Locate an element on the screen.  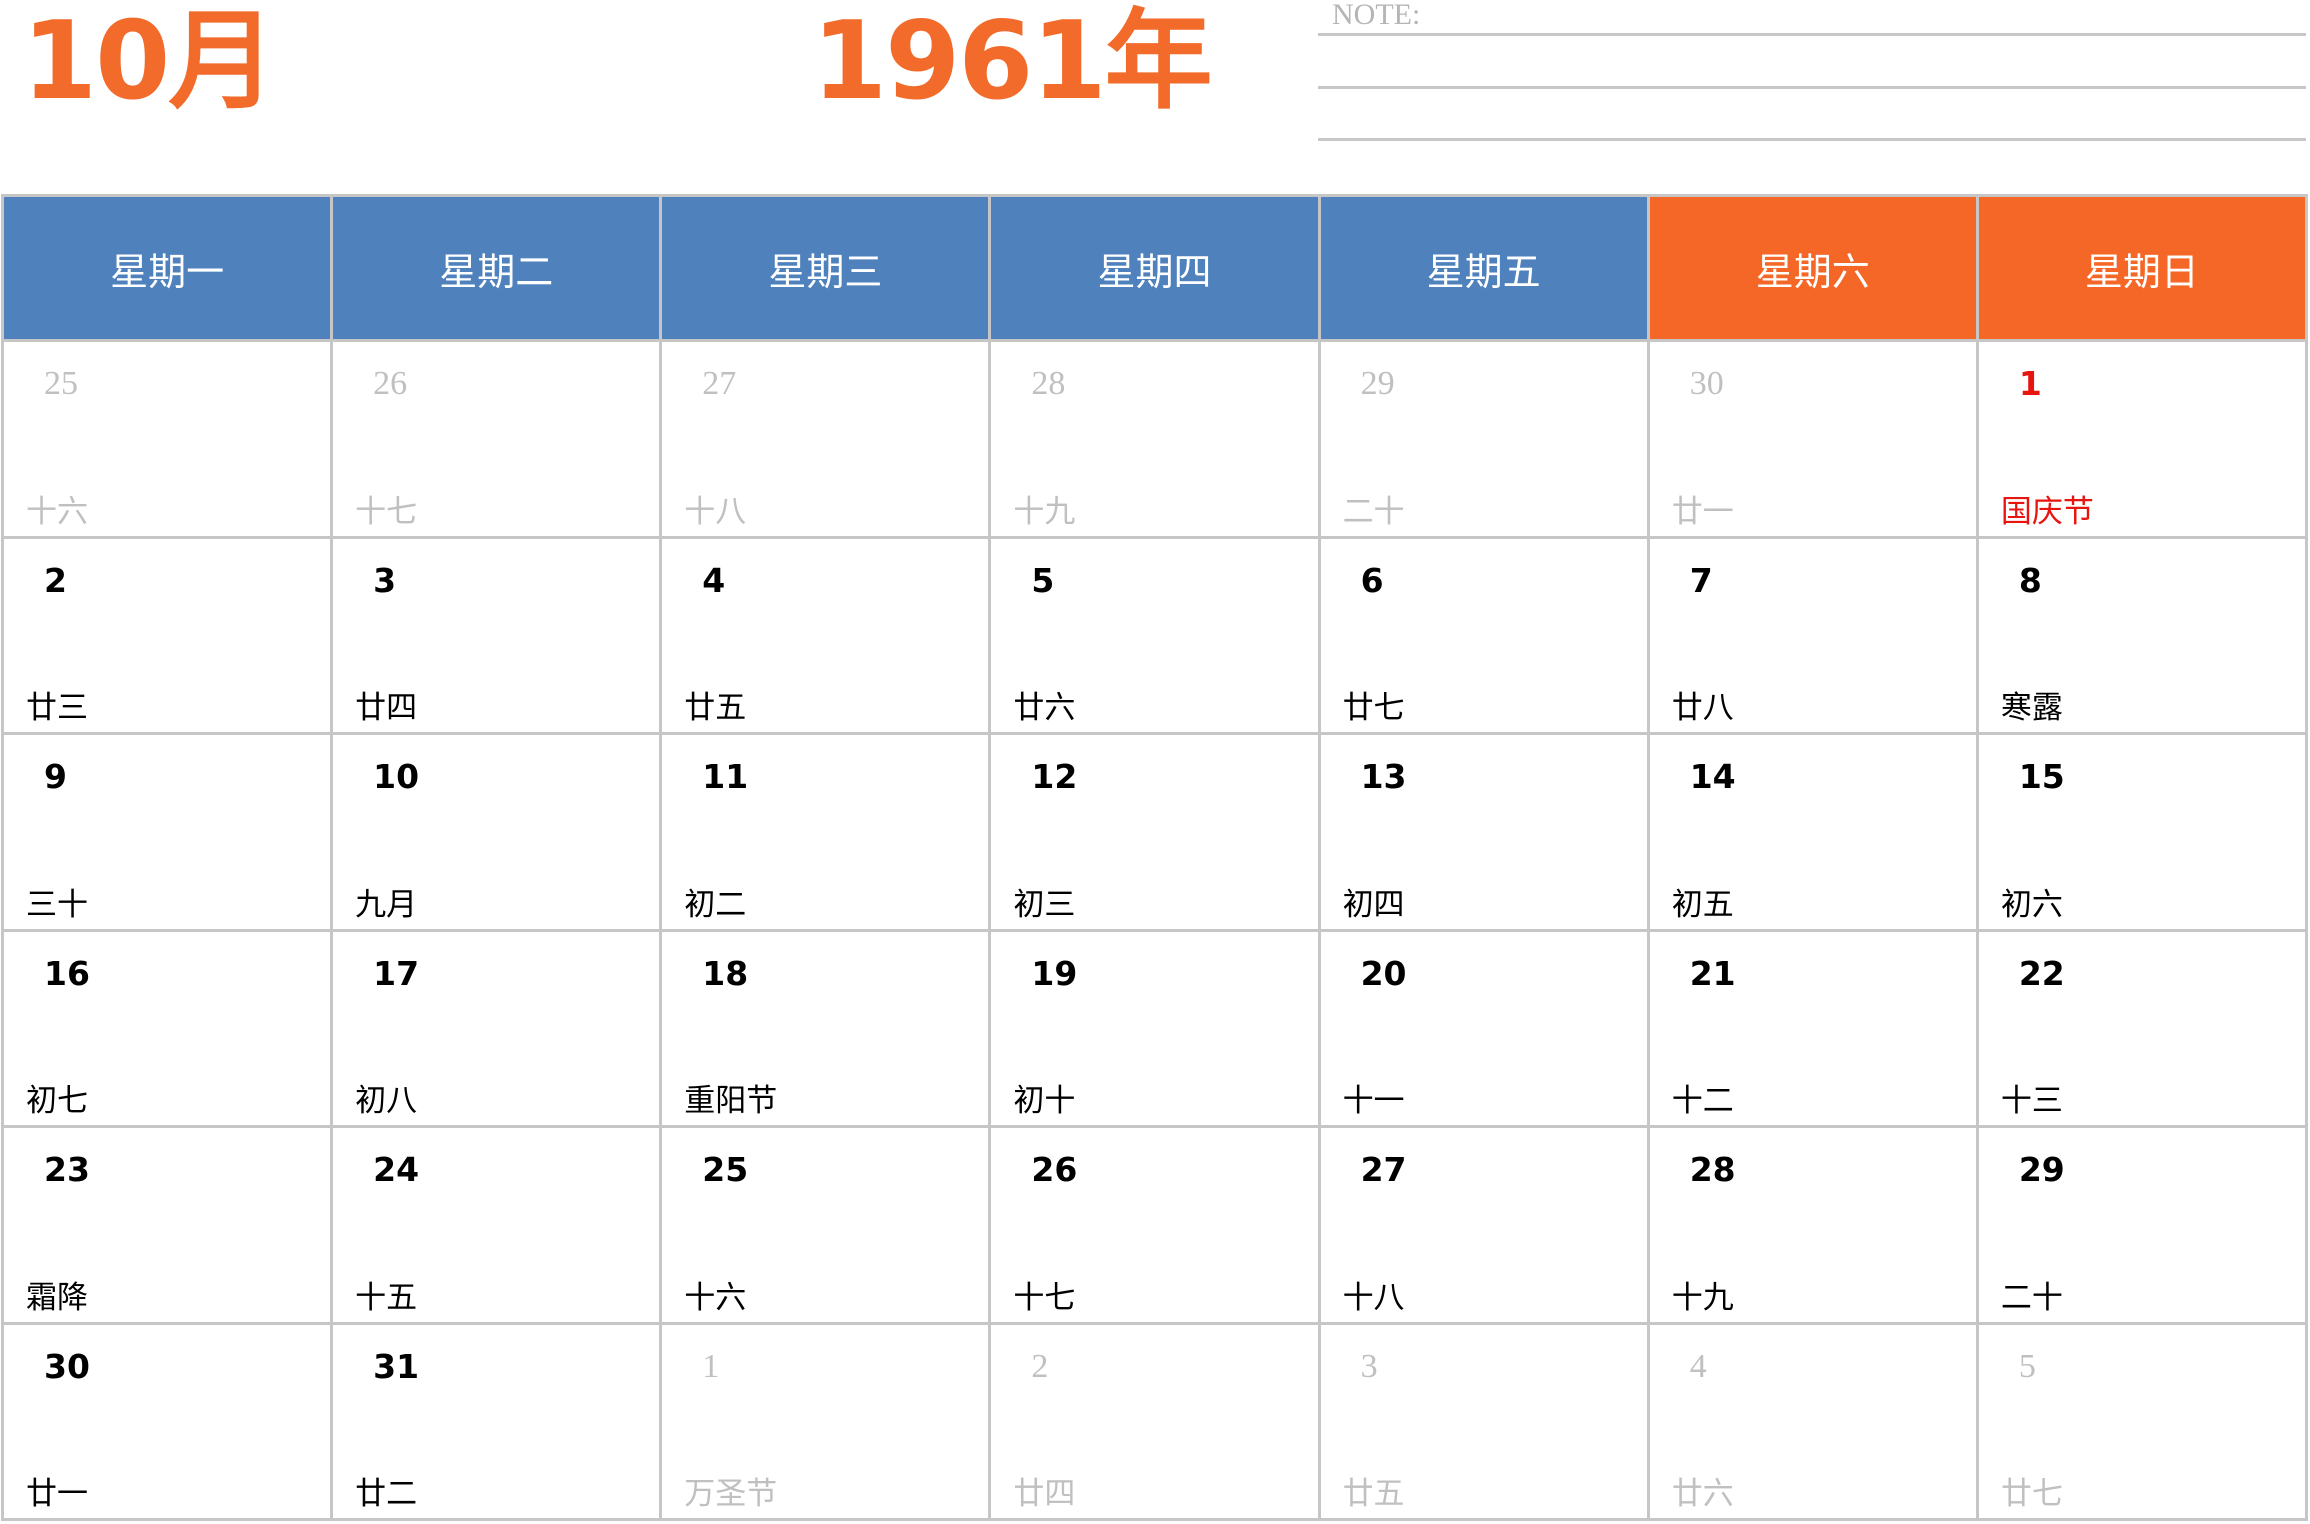
day-cell: 7 廿八 is located at coordinates (1812, 635).